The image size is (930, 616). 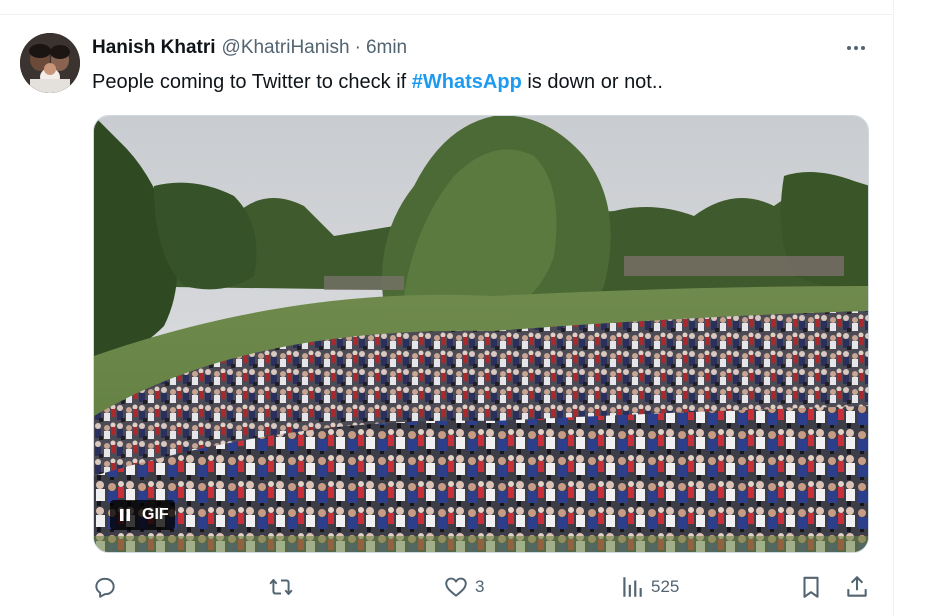 I want to click on views-icon, so click(x=632, y=587).